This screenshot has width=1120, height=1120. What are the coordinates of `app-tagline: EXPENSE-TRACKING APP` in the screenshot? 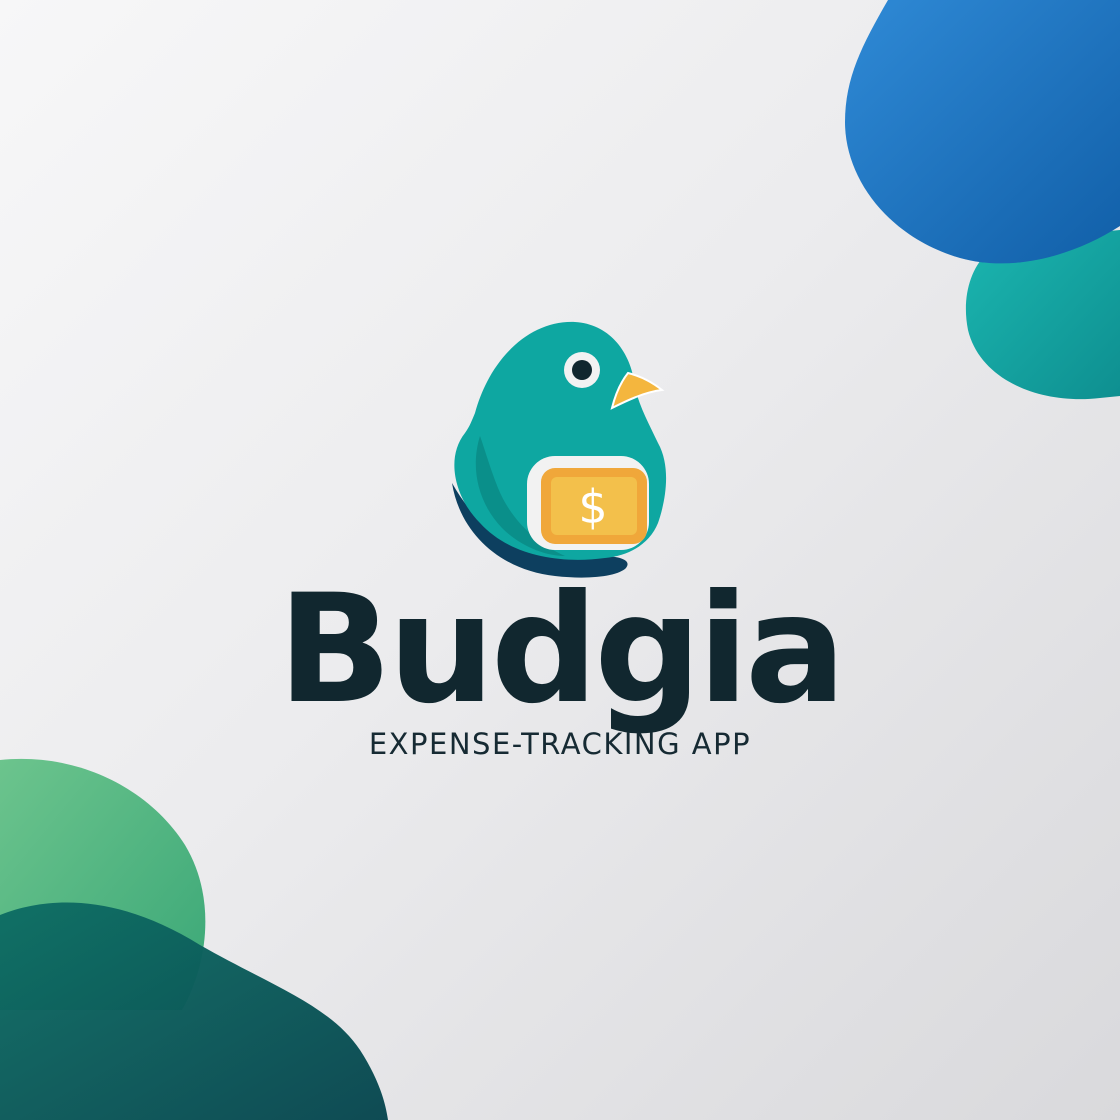 It's located at (560, 744).